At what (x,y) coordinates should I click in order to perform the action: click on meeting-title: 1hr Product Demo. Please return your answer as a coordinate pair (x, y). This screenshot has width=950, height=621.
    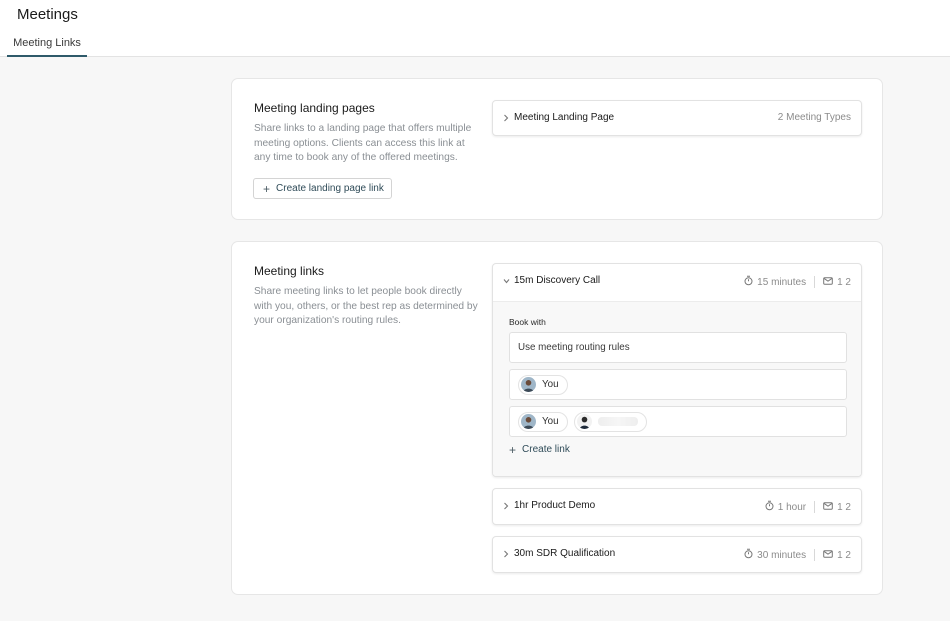
    Looking at the image, I should click on (555, 505).